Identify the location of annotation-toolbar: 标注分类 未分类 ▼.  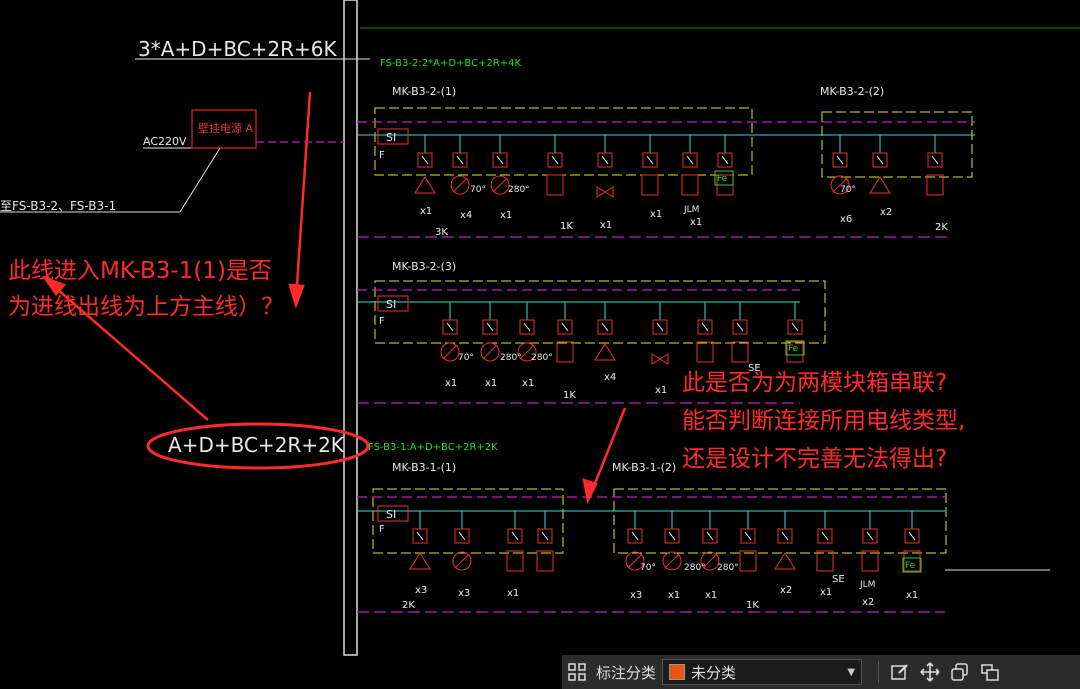
(821, 672).